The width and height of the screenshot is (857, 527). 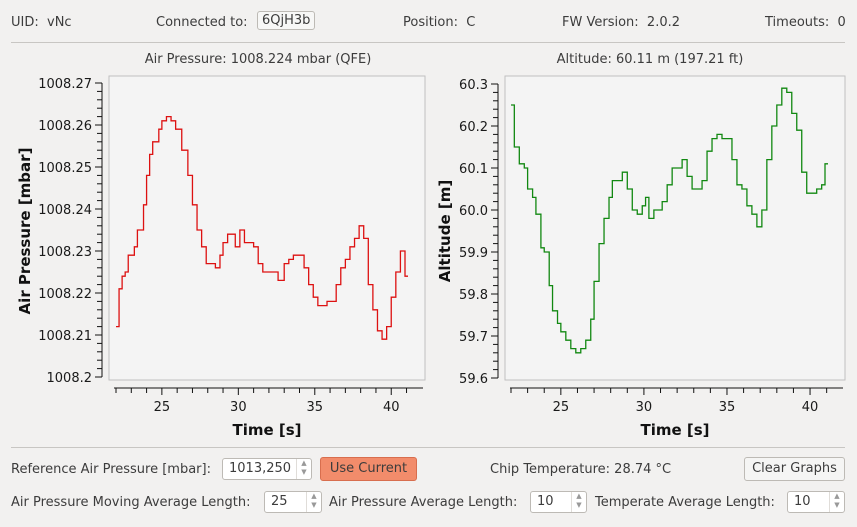 I want to click on pressure-average-label: Air Pressure Average Length:, so click(x=423, y=502).